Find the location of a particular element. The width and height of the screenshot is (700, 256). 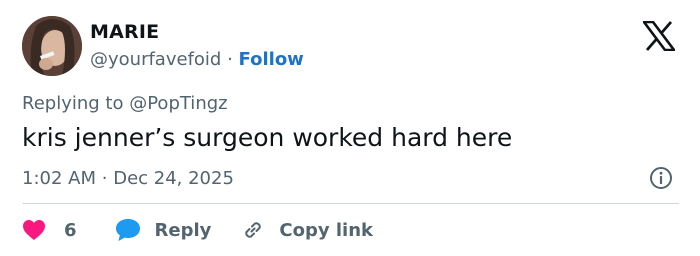

author-handle-row: @yourfavefoid · Follow is located at coordinates (197, 59).